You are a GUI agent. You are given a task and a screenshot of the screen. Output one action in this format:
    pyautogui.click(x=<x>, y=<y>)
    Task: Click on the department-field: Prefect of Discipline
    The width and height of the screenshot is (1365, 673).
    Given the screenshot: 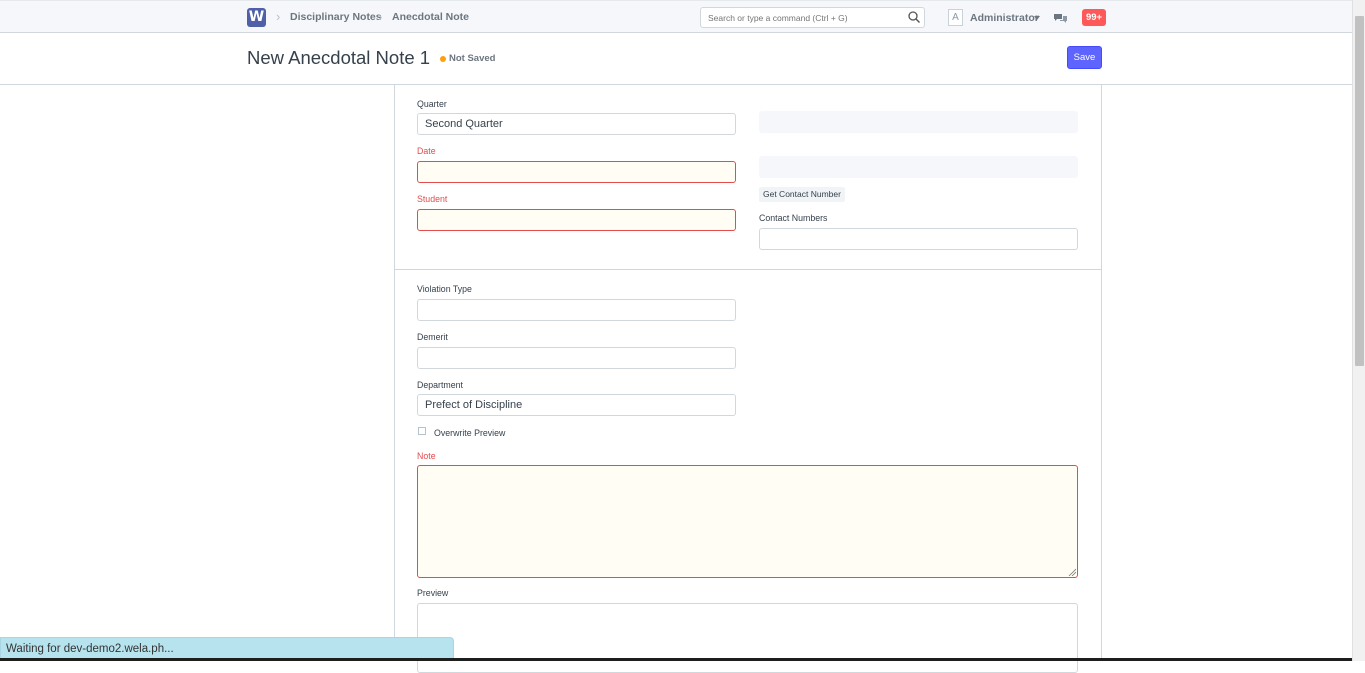 What is the action you would take?
    pyautogui.click(x=576, y=405)
    